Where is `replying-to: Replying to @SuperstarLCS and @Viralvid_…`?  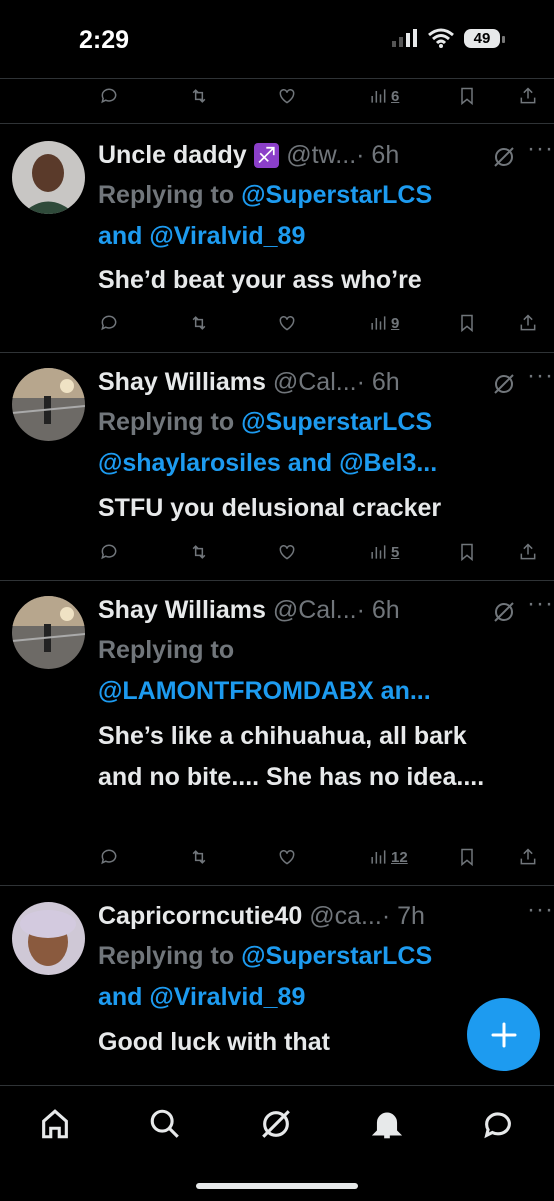 replying-to: Replying to @SuperstarLCS and @Viralvid_… is located at coordinates (313, 977).